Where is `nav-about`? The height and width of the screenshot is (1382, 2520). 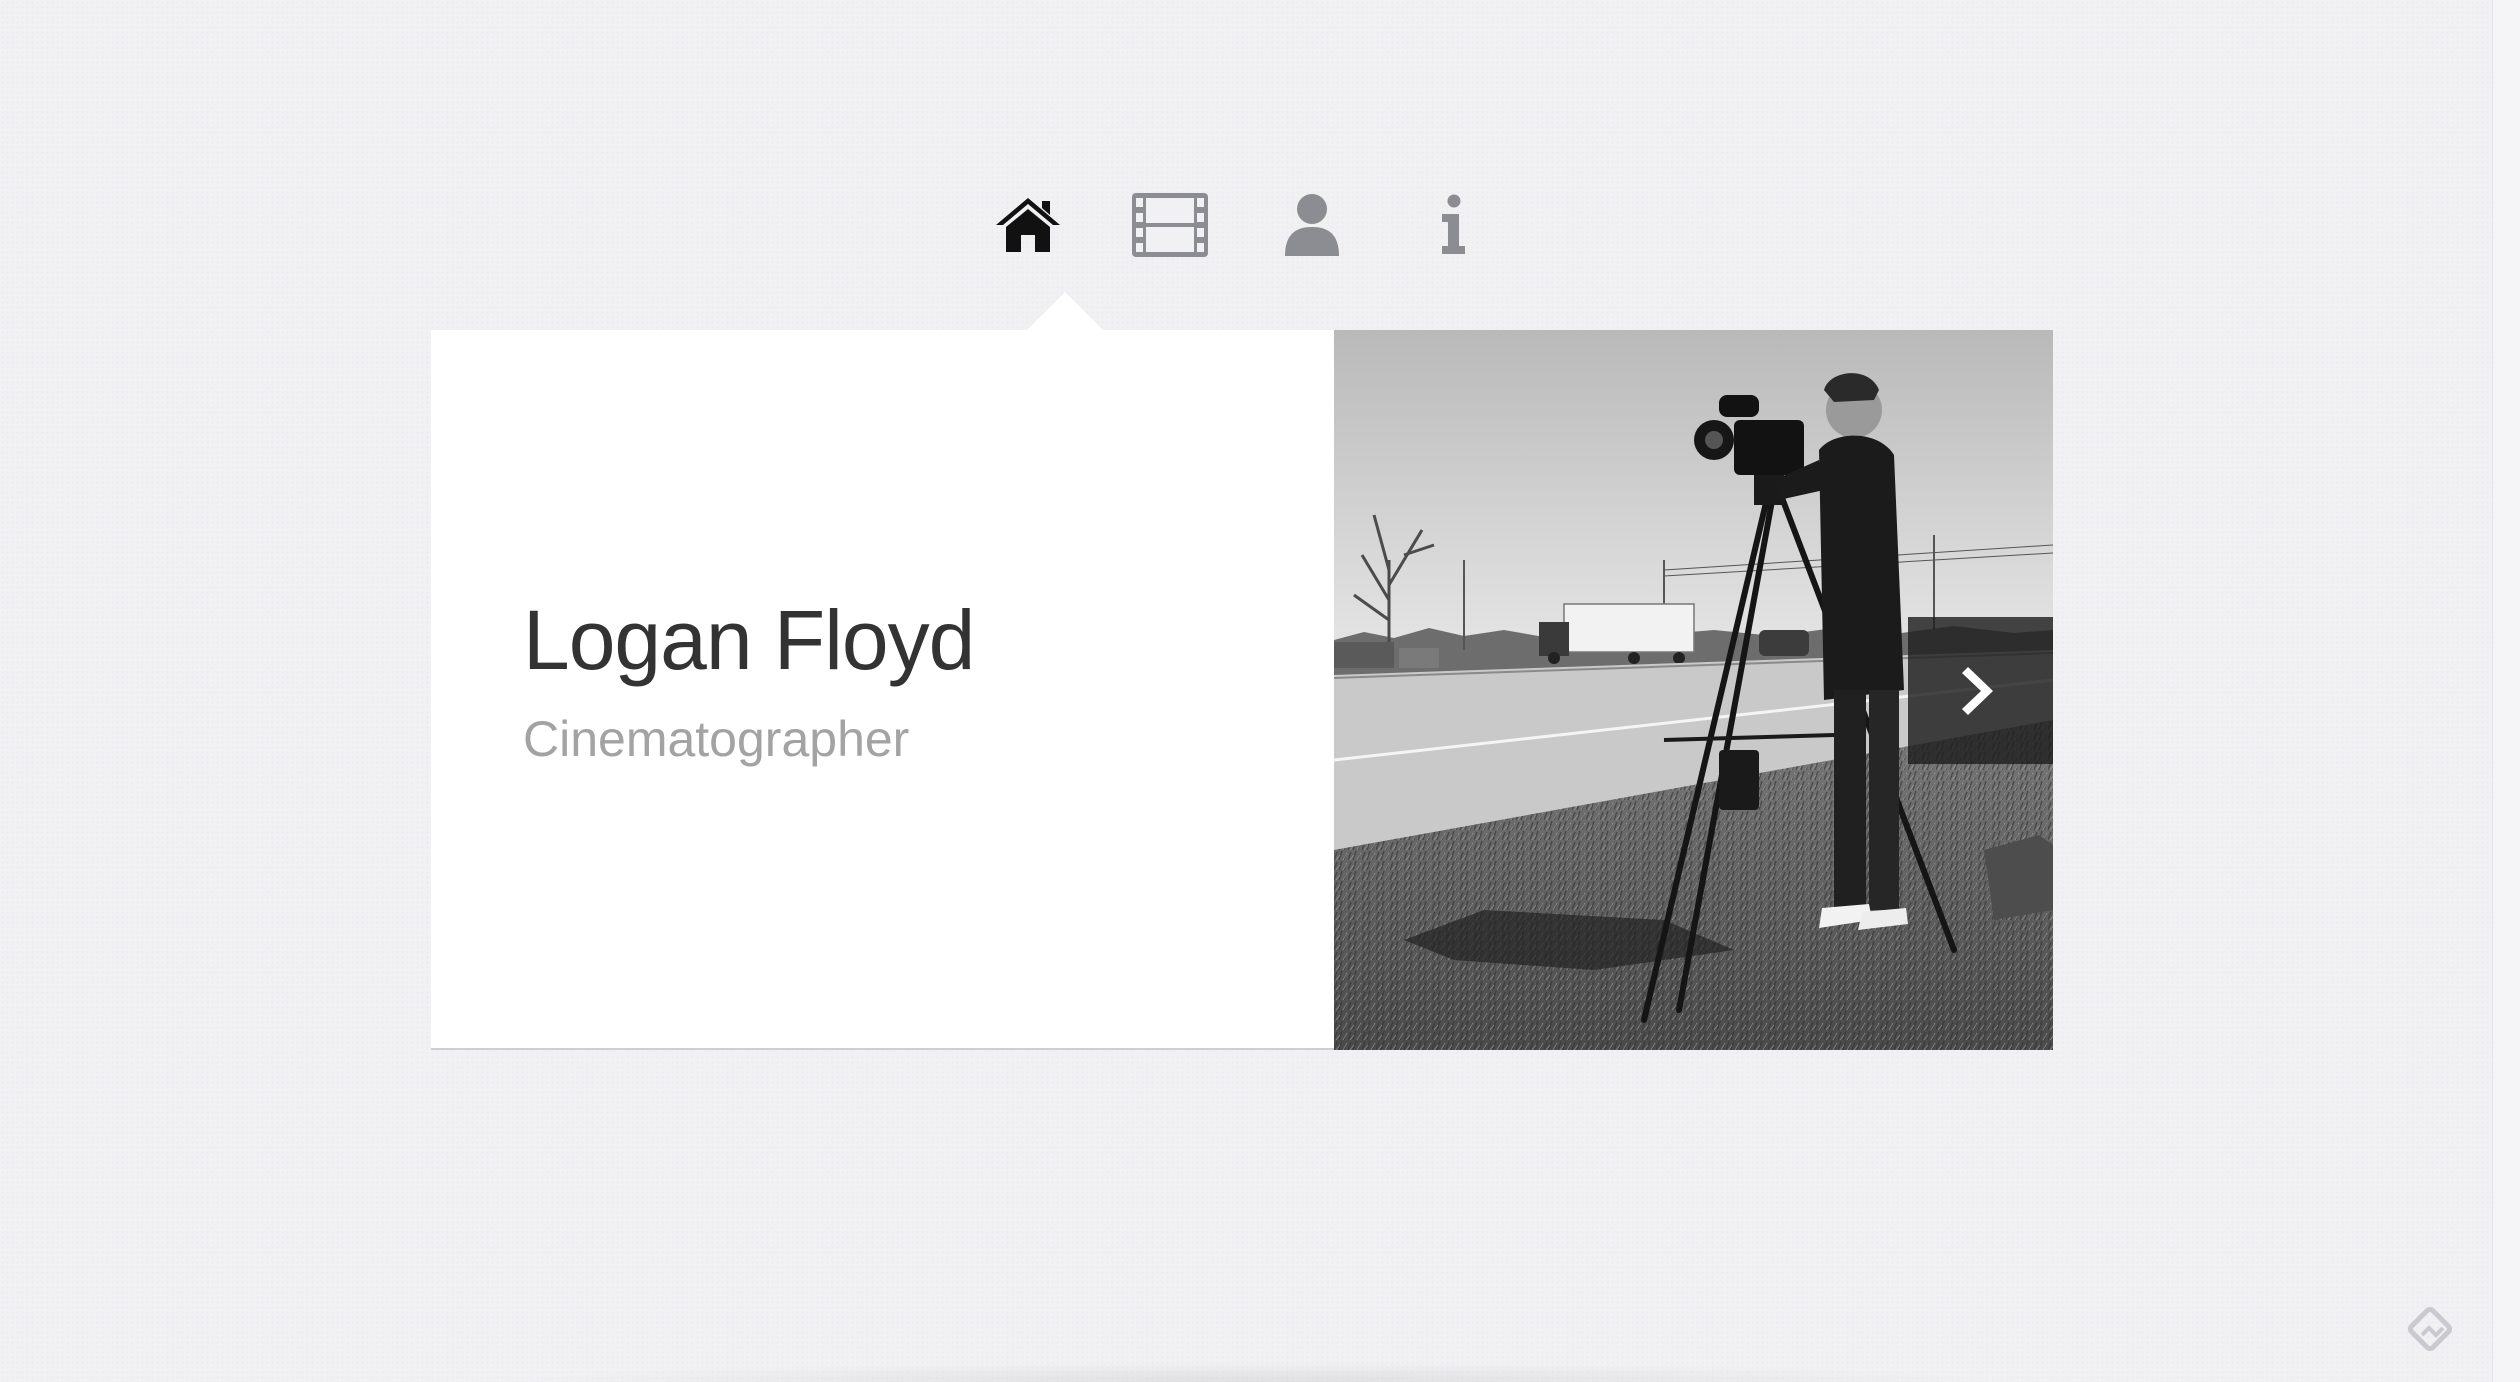 nav-about is located at coordinates (1312, 225).